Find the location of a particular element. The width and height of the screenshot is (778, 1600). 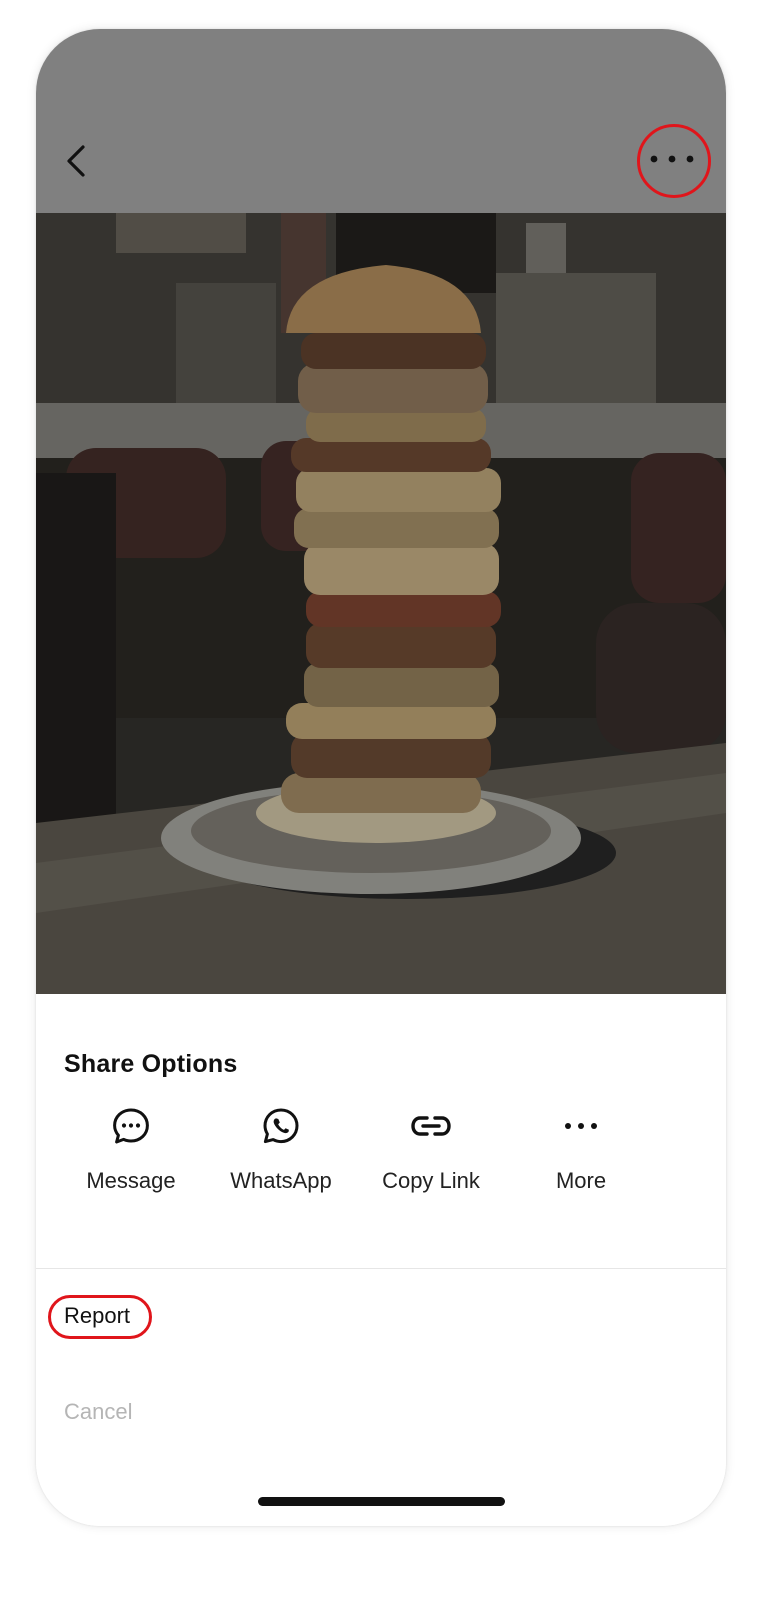

share-option-copy-link: Copy Link is located at coordinates (431, 1159).